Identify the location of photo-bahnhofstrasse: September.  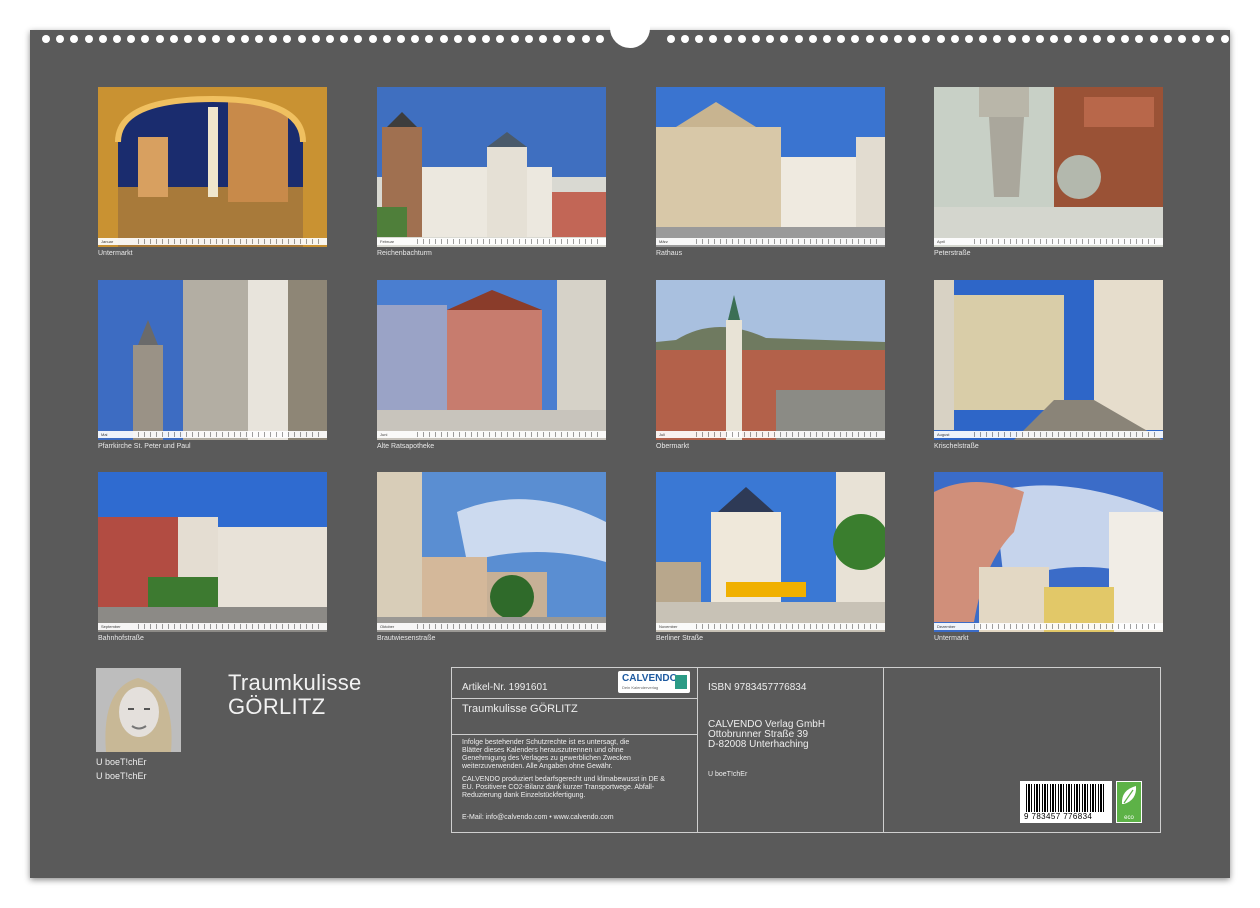
(212, 552).